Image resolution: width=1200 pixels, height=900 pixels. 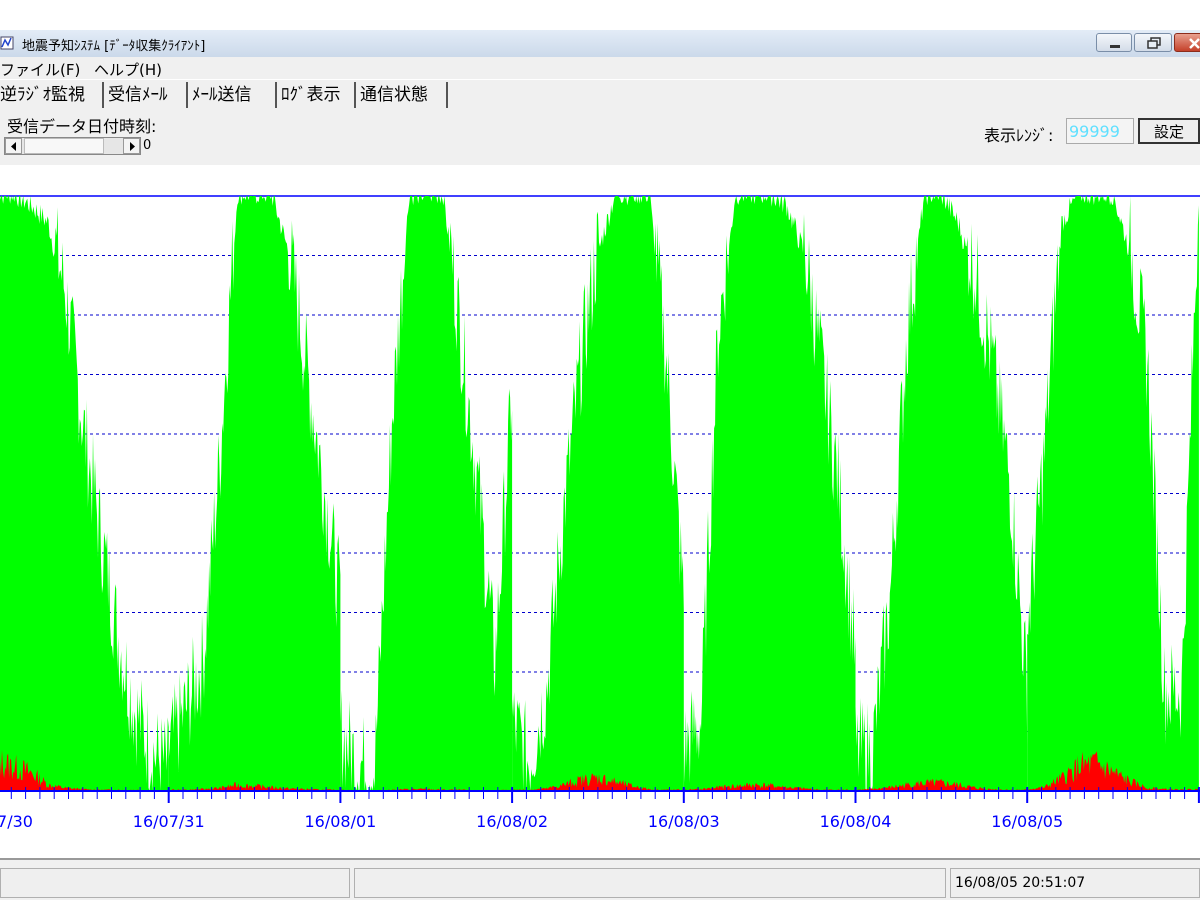 I want to click on restore-button, so click(x=1153, y=42).